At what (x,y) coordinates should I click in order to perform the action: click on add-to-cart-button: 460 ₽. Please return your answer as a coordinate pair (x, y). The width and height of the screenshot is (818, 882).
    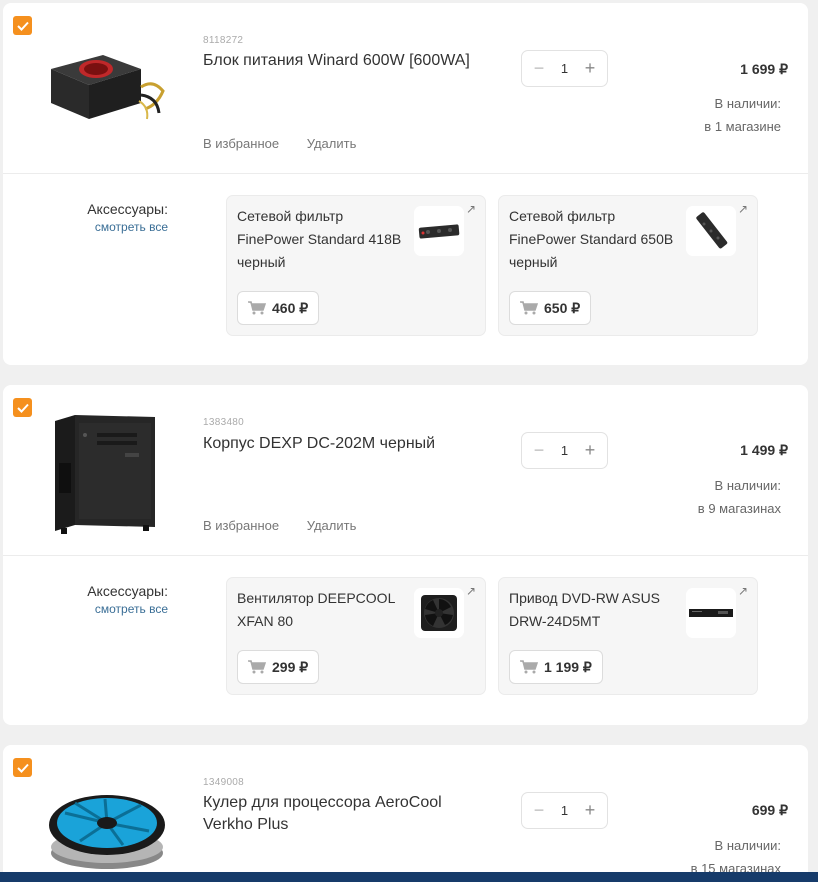
    Looking at the image, I should click on (278, 308).